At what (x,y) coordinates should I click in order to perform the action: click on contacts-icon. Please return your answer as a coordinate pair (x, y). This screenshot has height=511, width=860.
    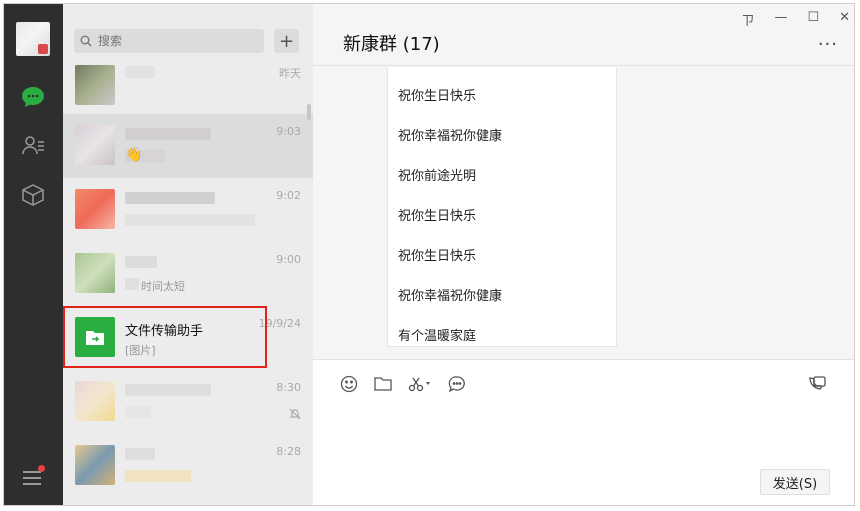
    Looking at the image, I should click on (33, 145).